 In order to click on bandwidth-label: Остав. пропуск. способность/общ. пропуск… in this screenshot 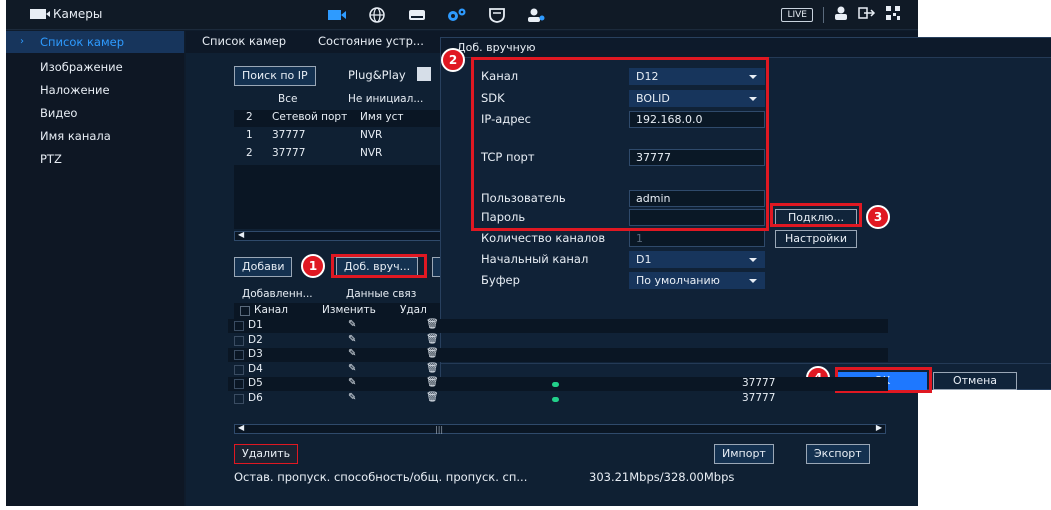, I will do `click(381, 477)`.